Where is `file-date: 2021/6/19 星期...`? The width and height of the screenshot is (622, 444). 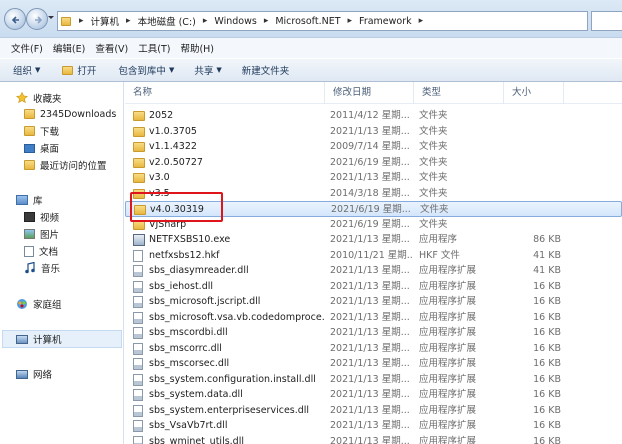
file-date: 2021/6/19 星期... is located at coordinates (370, 224).